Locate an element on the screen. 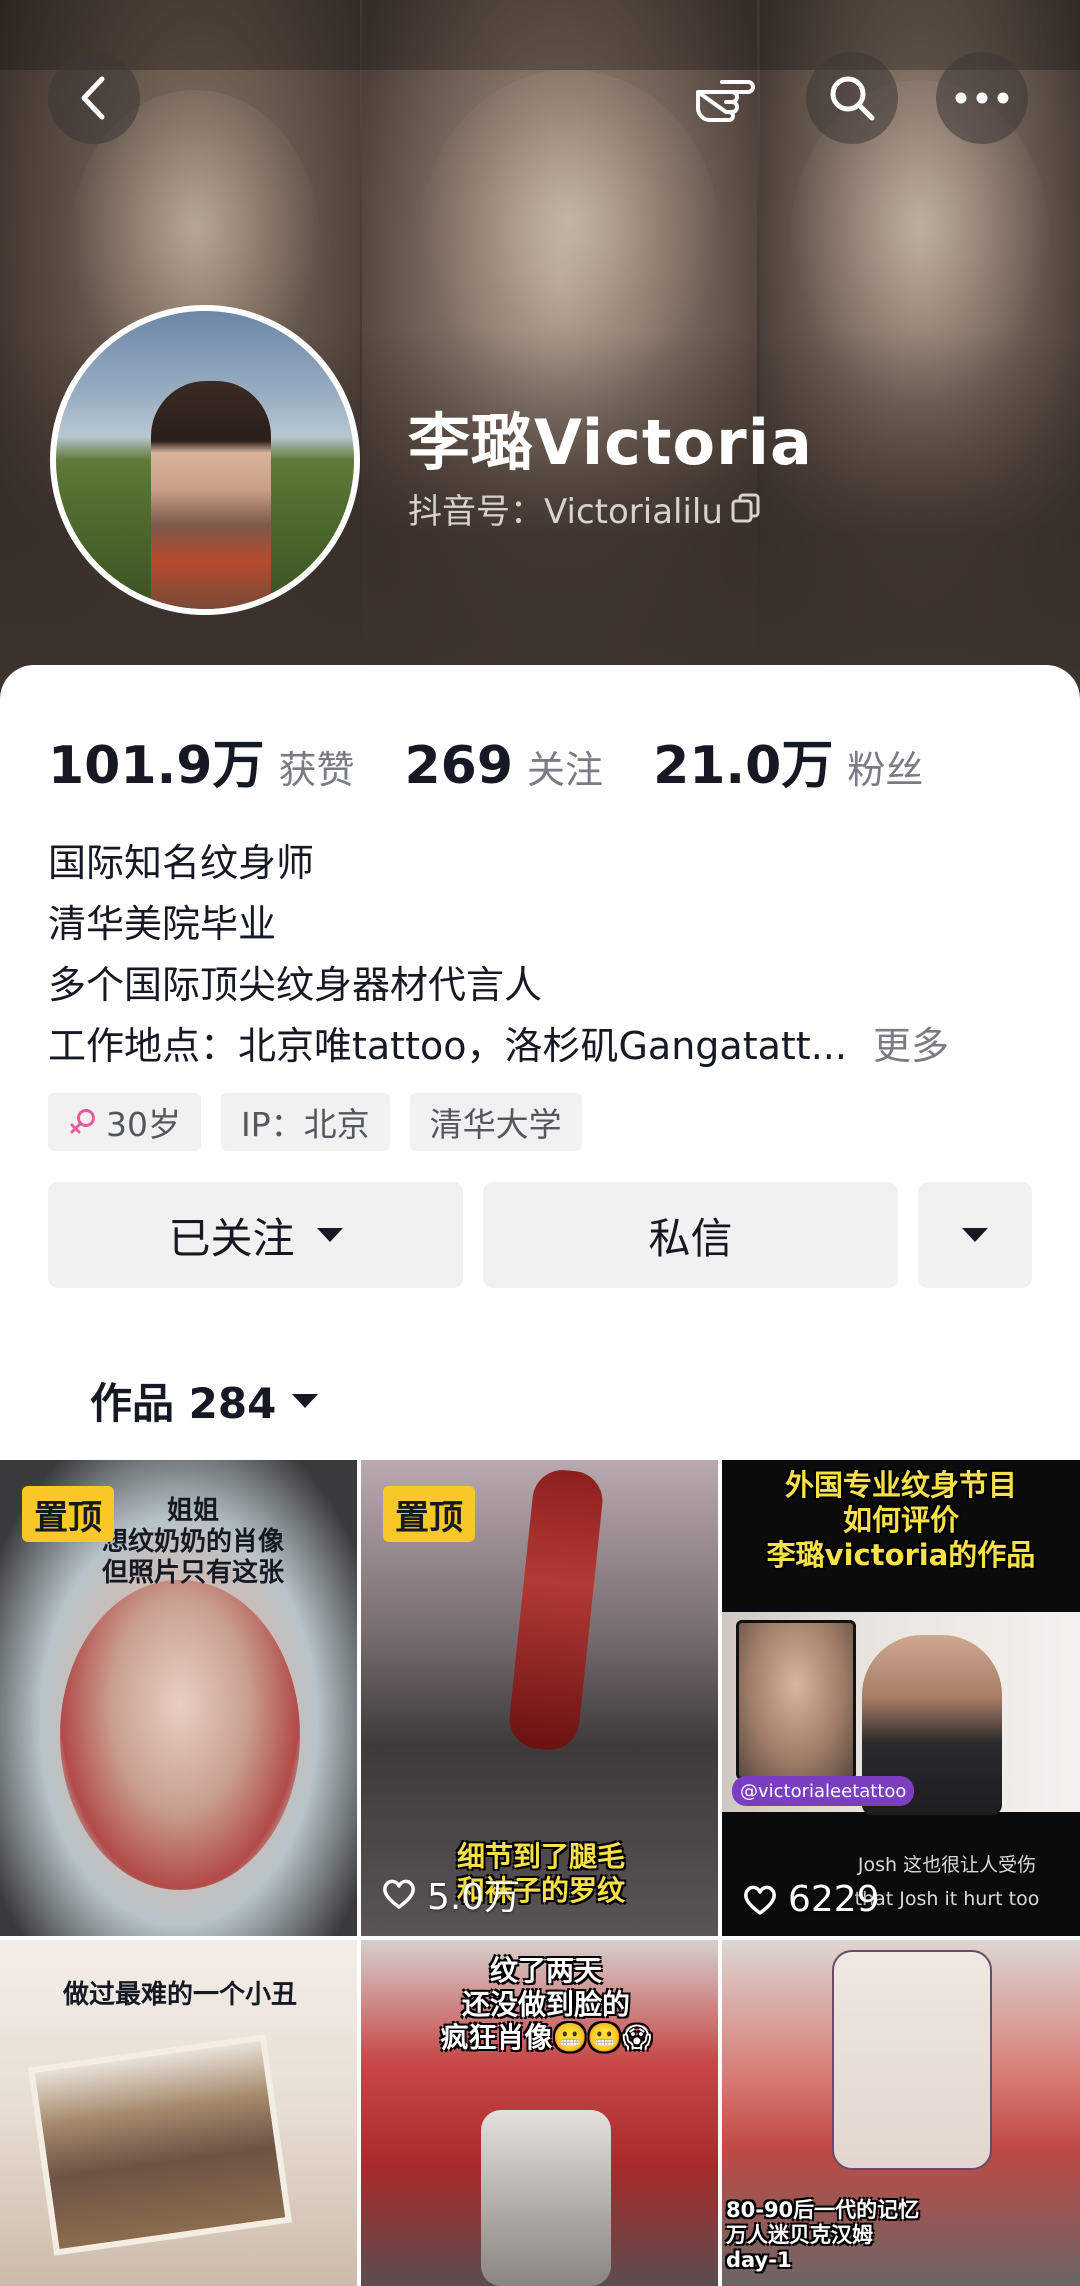 This screenshot has height=2286, width=1080. cover-top-strip is located at coordinates (540, 35).